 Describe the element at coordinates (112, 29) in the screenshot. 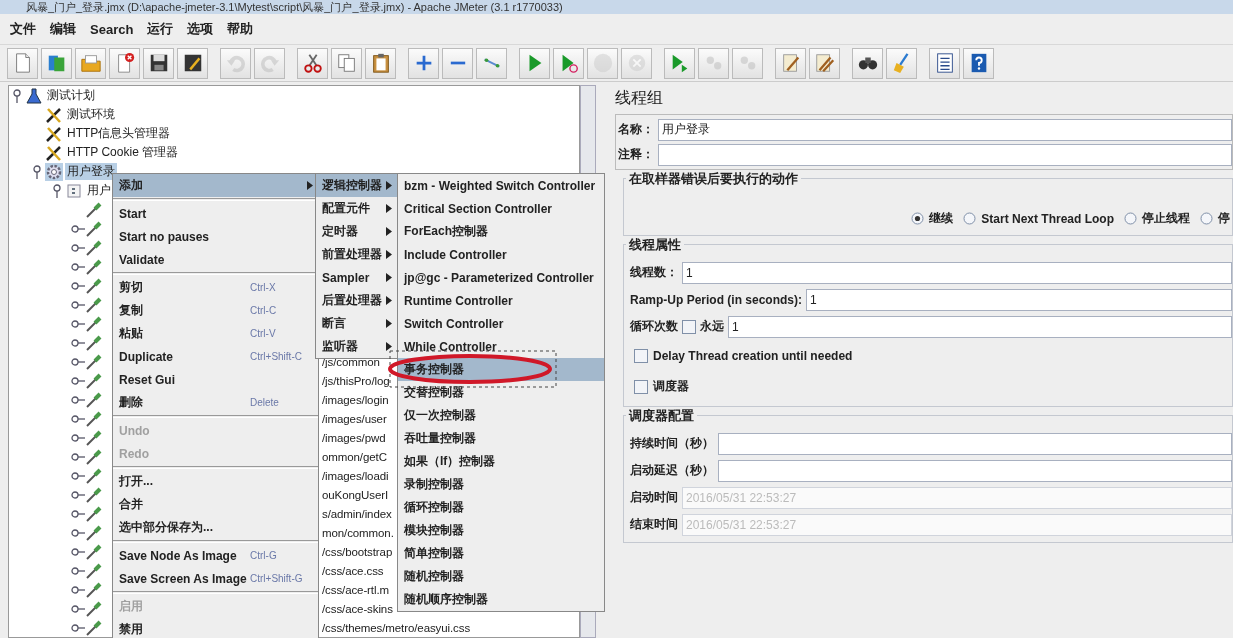

I see `menu-item: Search` at that location.